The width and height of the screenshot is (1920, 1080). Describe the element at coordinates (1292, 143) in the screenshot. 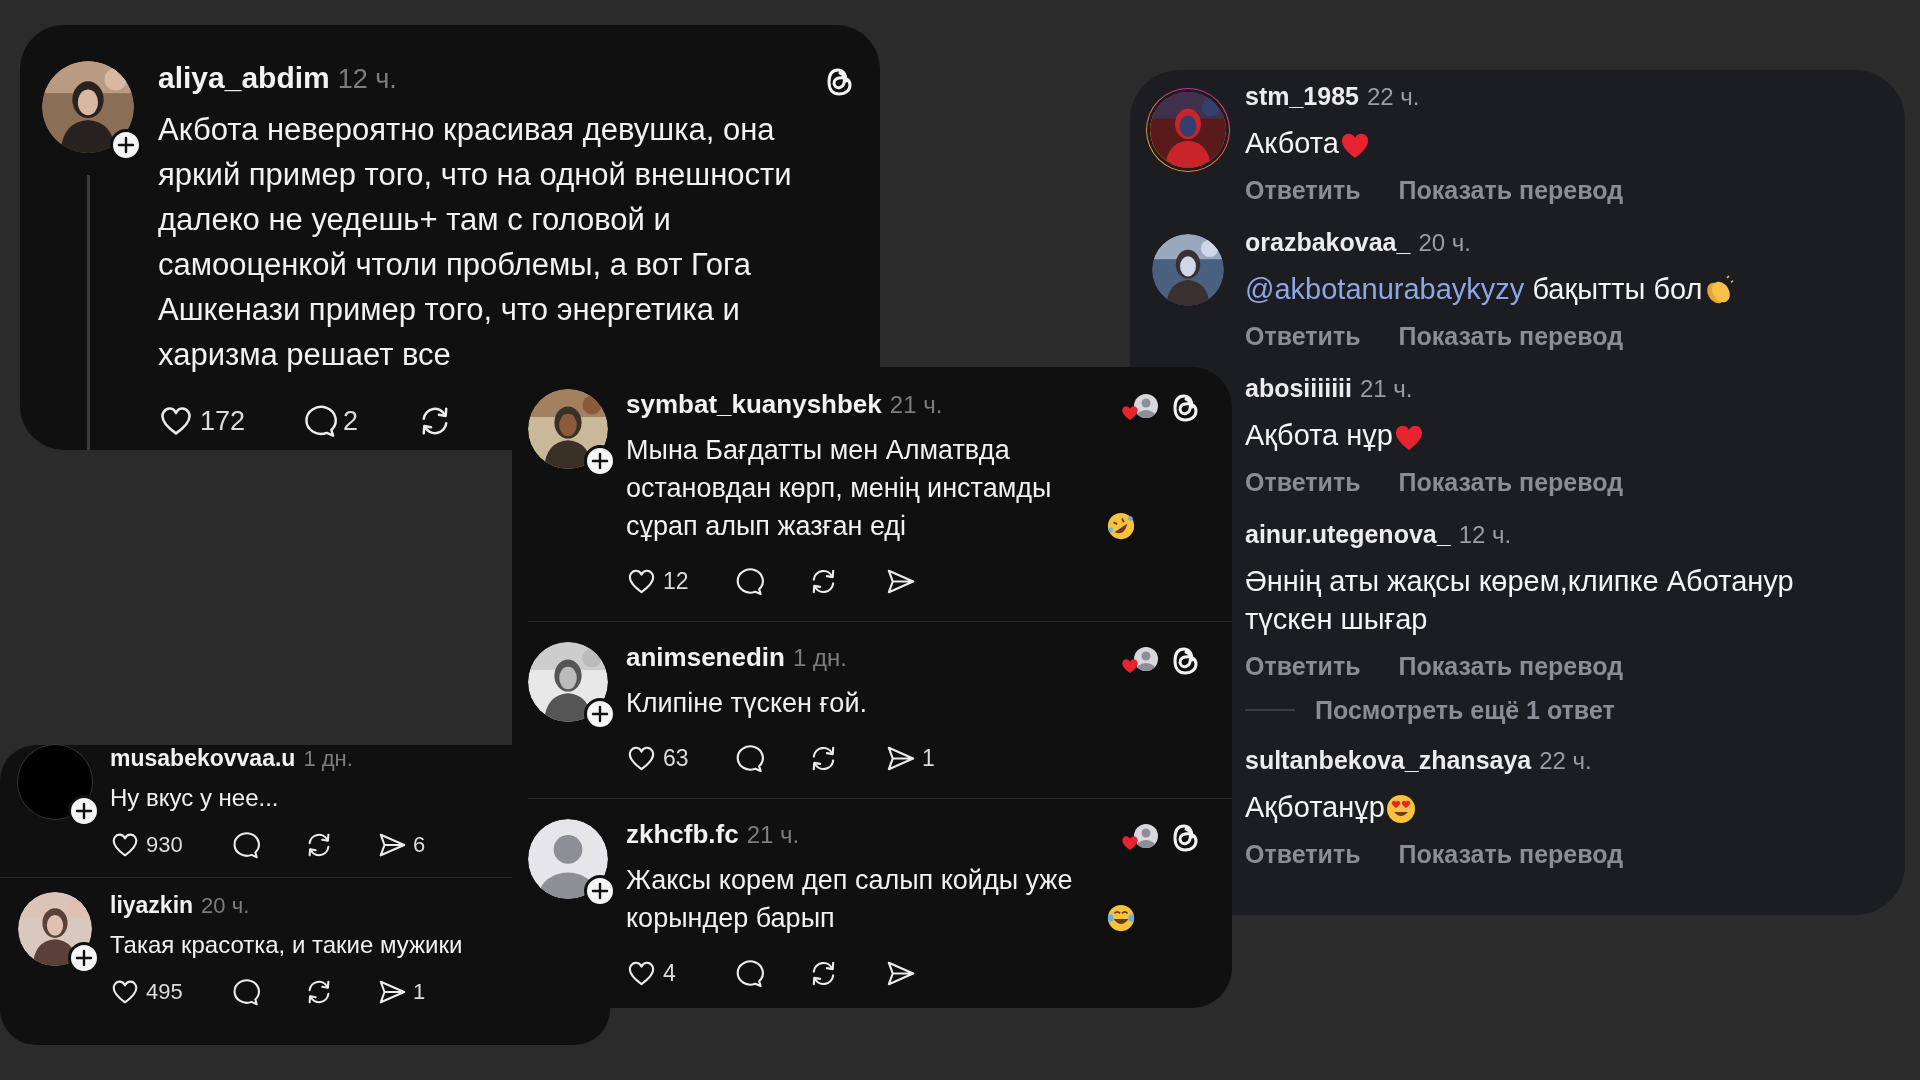

I see `comment-text: Акбота` at that location.